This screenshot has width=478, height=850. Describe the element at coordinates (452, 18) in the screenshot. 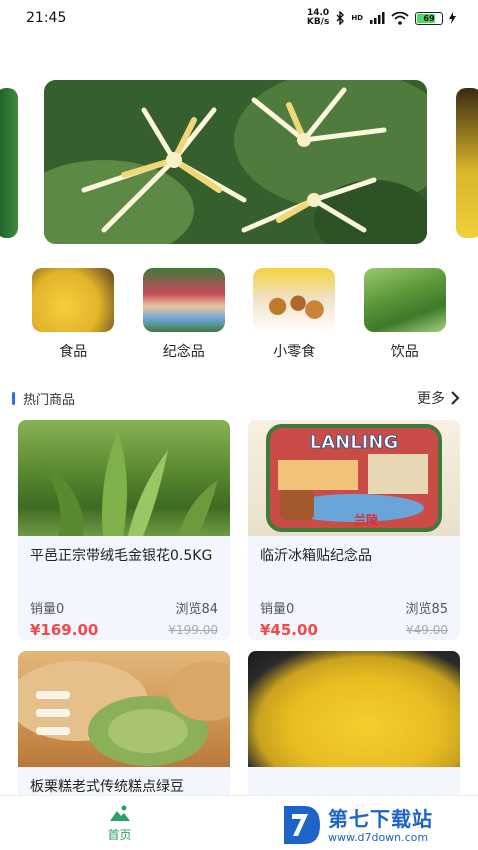

I see `charging-icon` at that location.